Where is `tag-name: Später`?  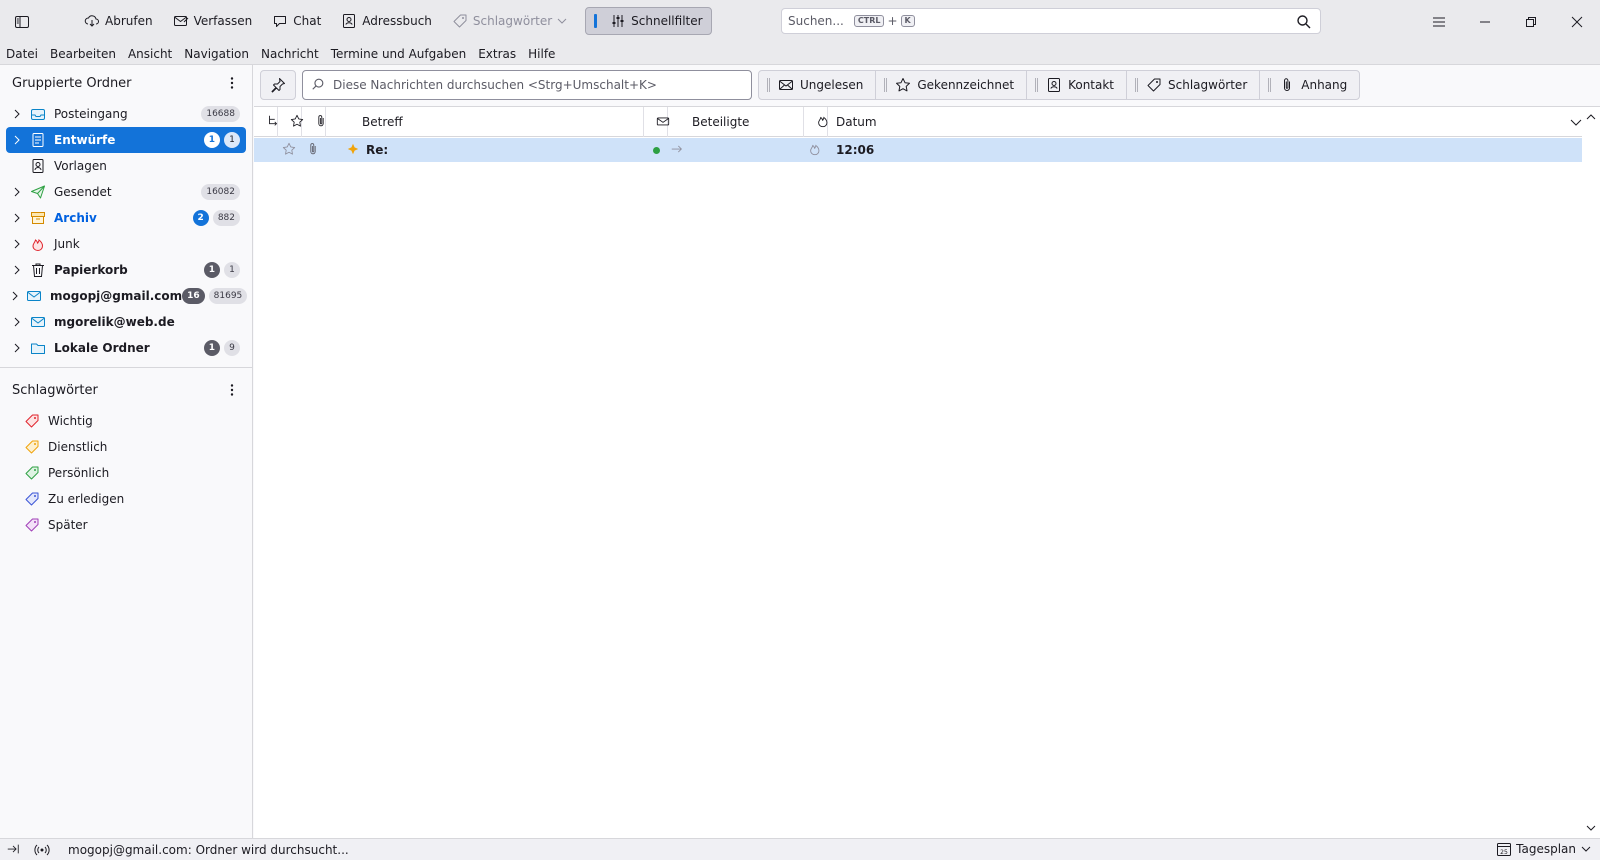 tag-name: Später is located at coordinates (68, 525).